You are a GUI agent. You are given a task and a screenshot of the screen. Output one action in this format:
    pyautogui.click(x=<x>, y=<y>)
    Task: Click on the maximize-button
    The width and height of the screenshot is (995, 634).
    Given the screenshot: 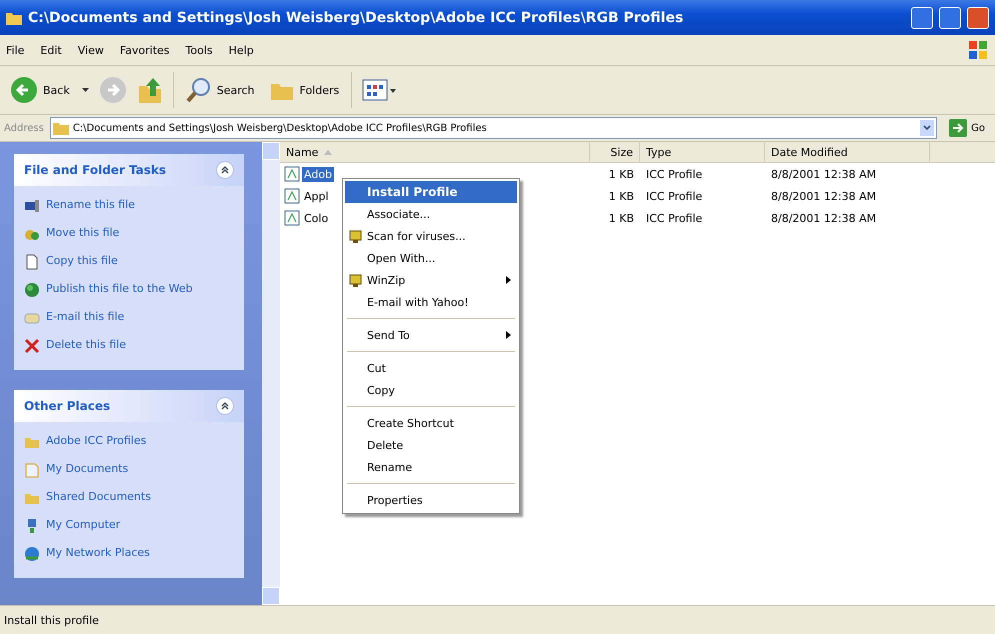 What is the action you would take?
    pyautogui.click(x=950, y=17)
    